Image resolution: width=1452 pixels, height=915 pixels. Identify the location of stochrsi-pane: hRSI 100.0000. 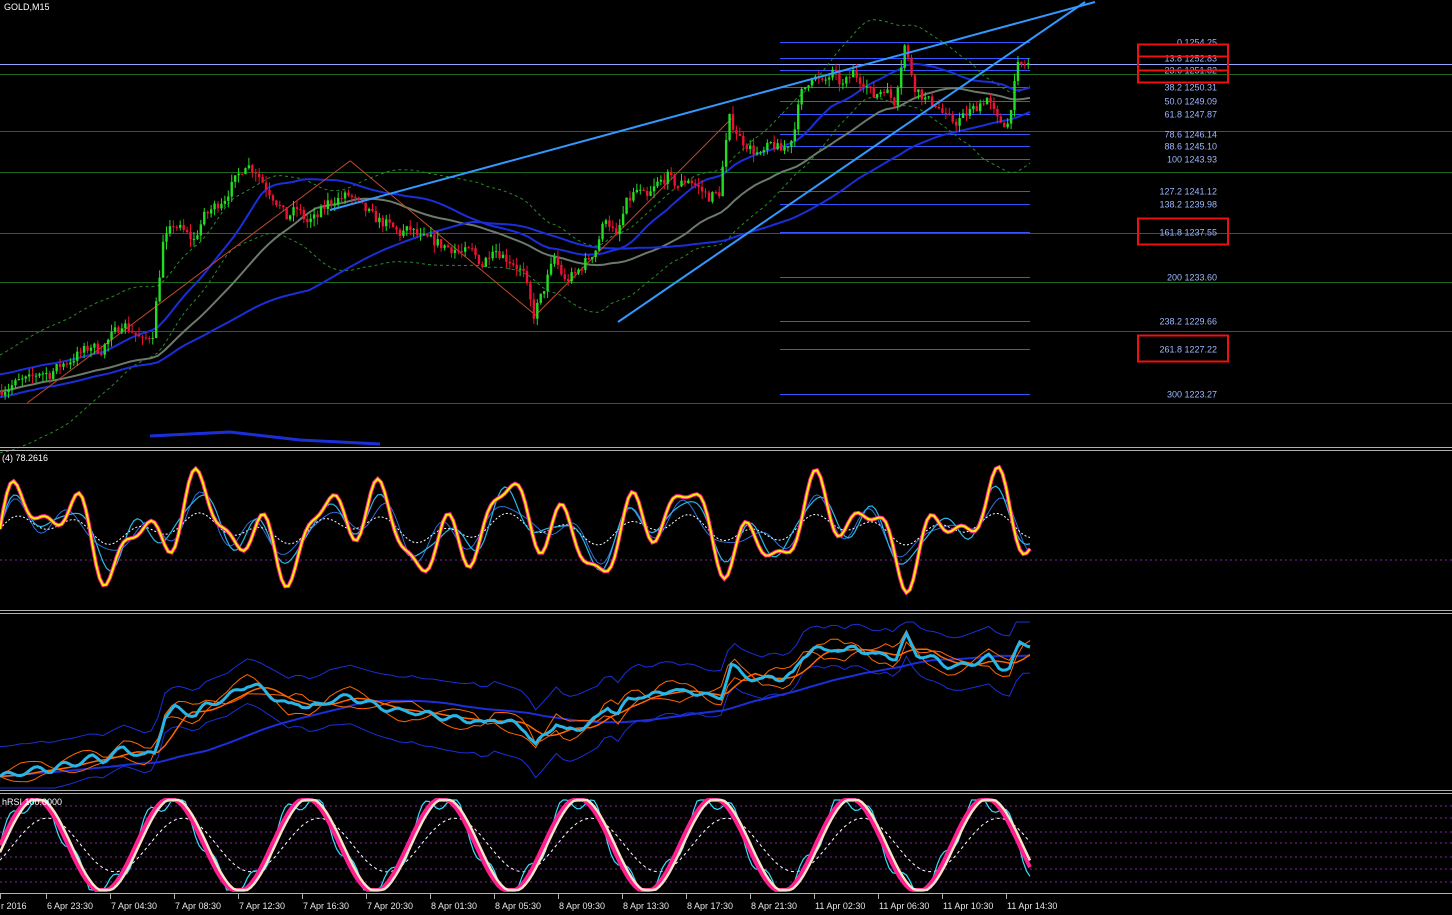
(726, 844).